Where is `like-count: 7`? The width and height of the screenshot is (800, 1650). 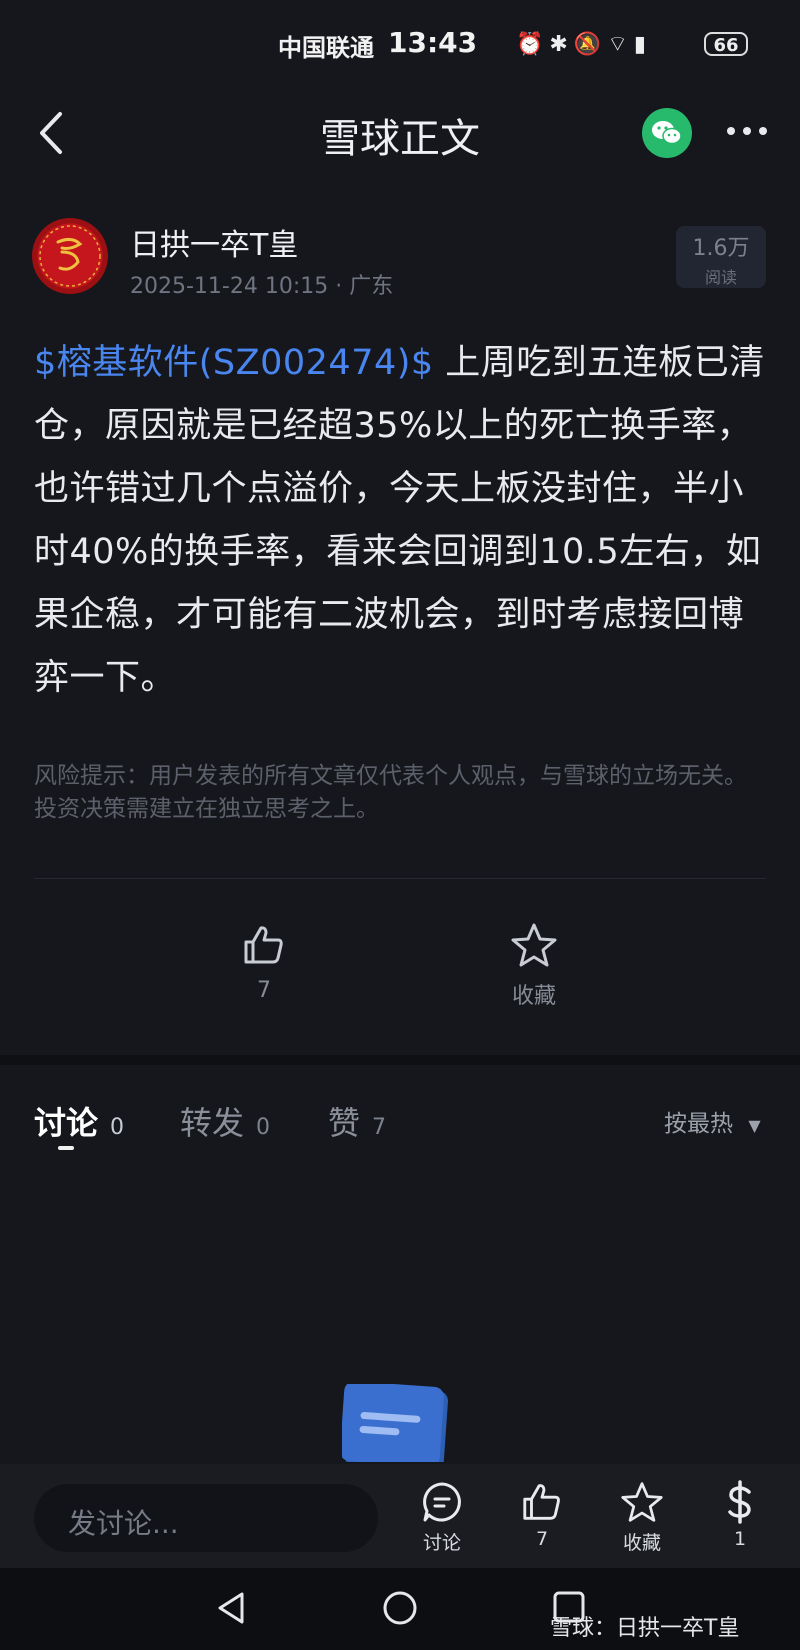
like-count: 7 is located at coordinates (264, 990).